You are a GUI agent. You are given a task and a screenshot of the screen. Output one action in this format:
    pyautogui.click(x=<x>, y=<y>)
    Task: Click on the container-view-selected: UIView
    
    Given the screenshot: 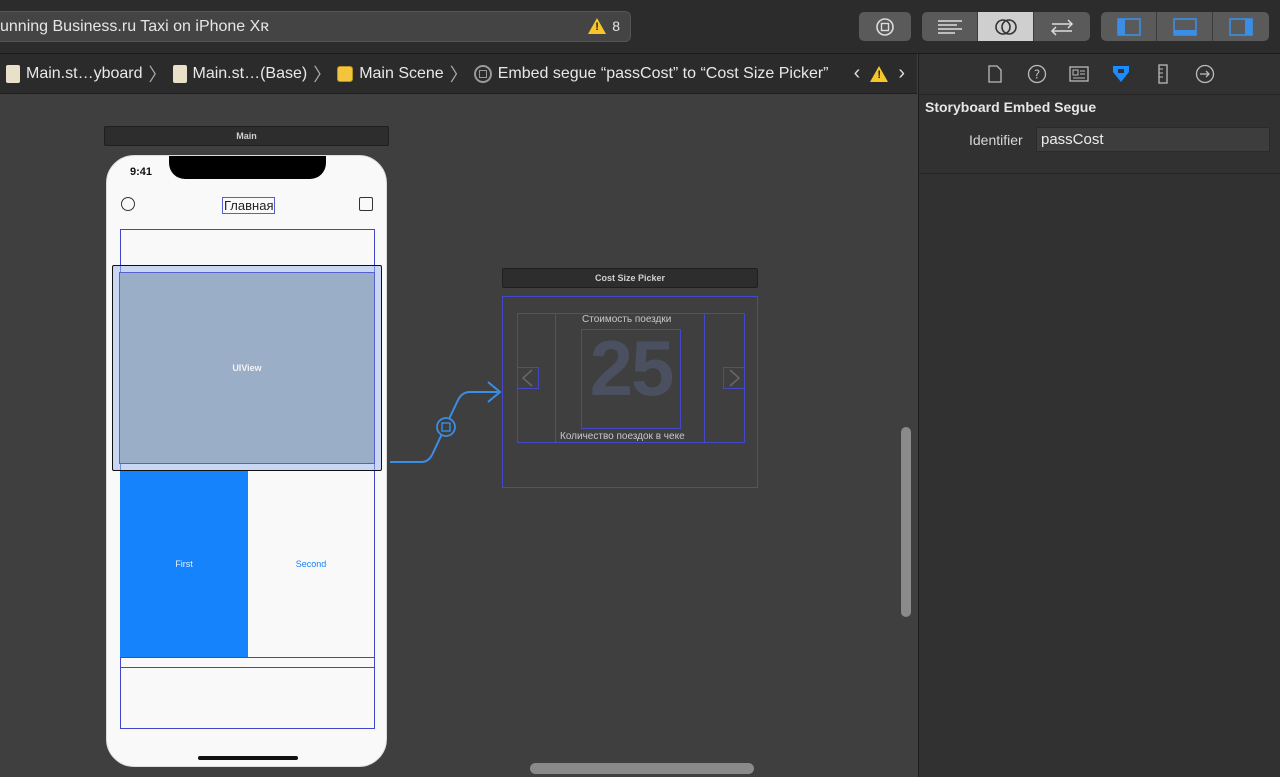 What is the action you would take?
    pyautogui.click(x=247, y=368)
    